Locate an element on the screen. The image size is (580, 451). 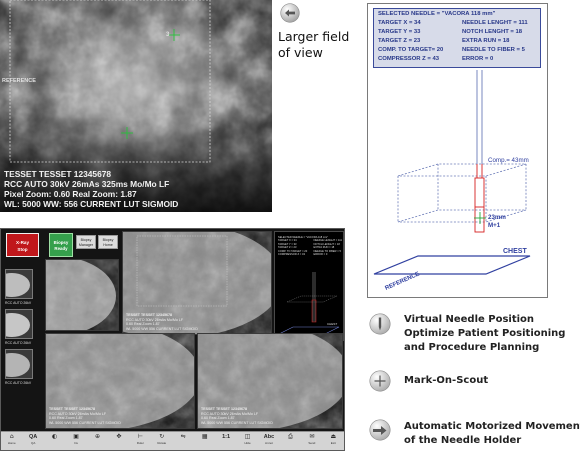
toolbar-button-label: Rotate is located at coordinates (162, 443).